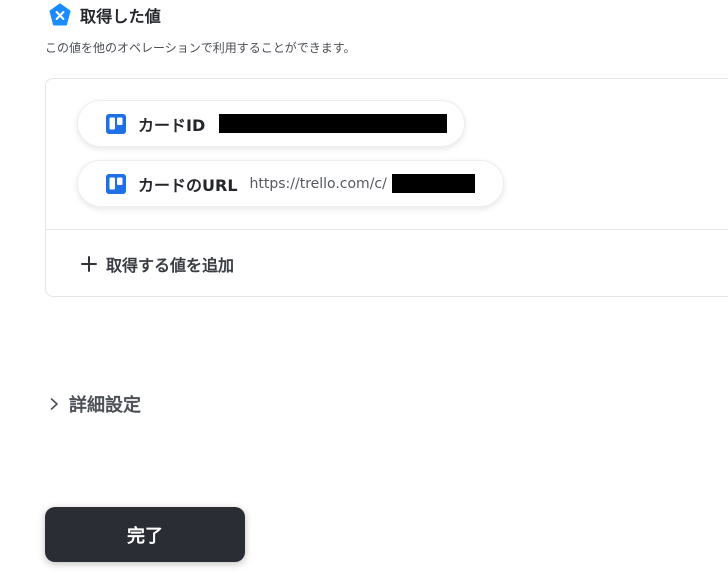 The image size is (728, 573). What do you see at coordinates (89, 264) in the screenshot?
I see `plus-icon` at bounding box center [89, 264].